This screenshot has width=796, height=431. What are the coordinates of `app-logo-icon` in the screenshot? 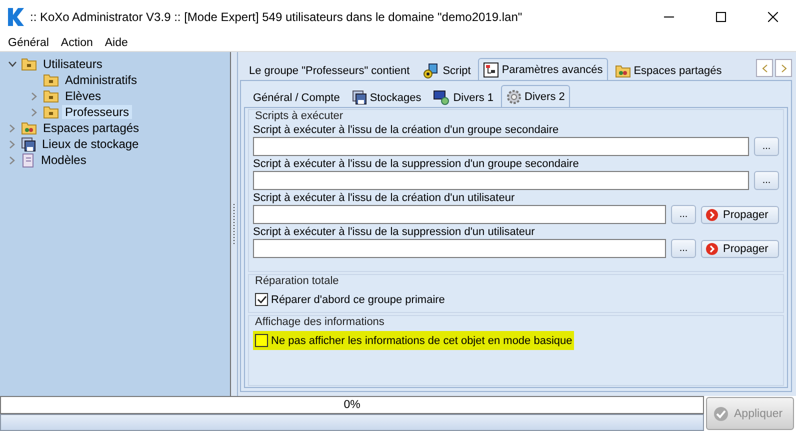 It's located at (15, 17).